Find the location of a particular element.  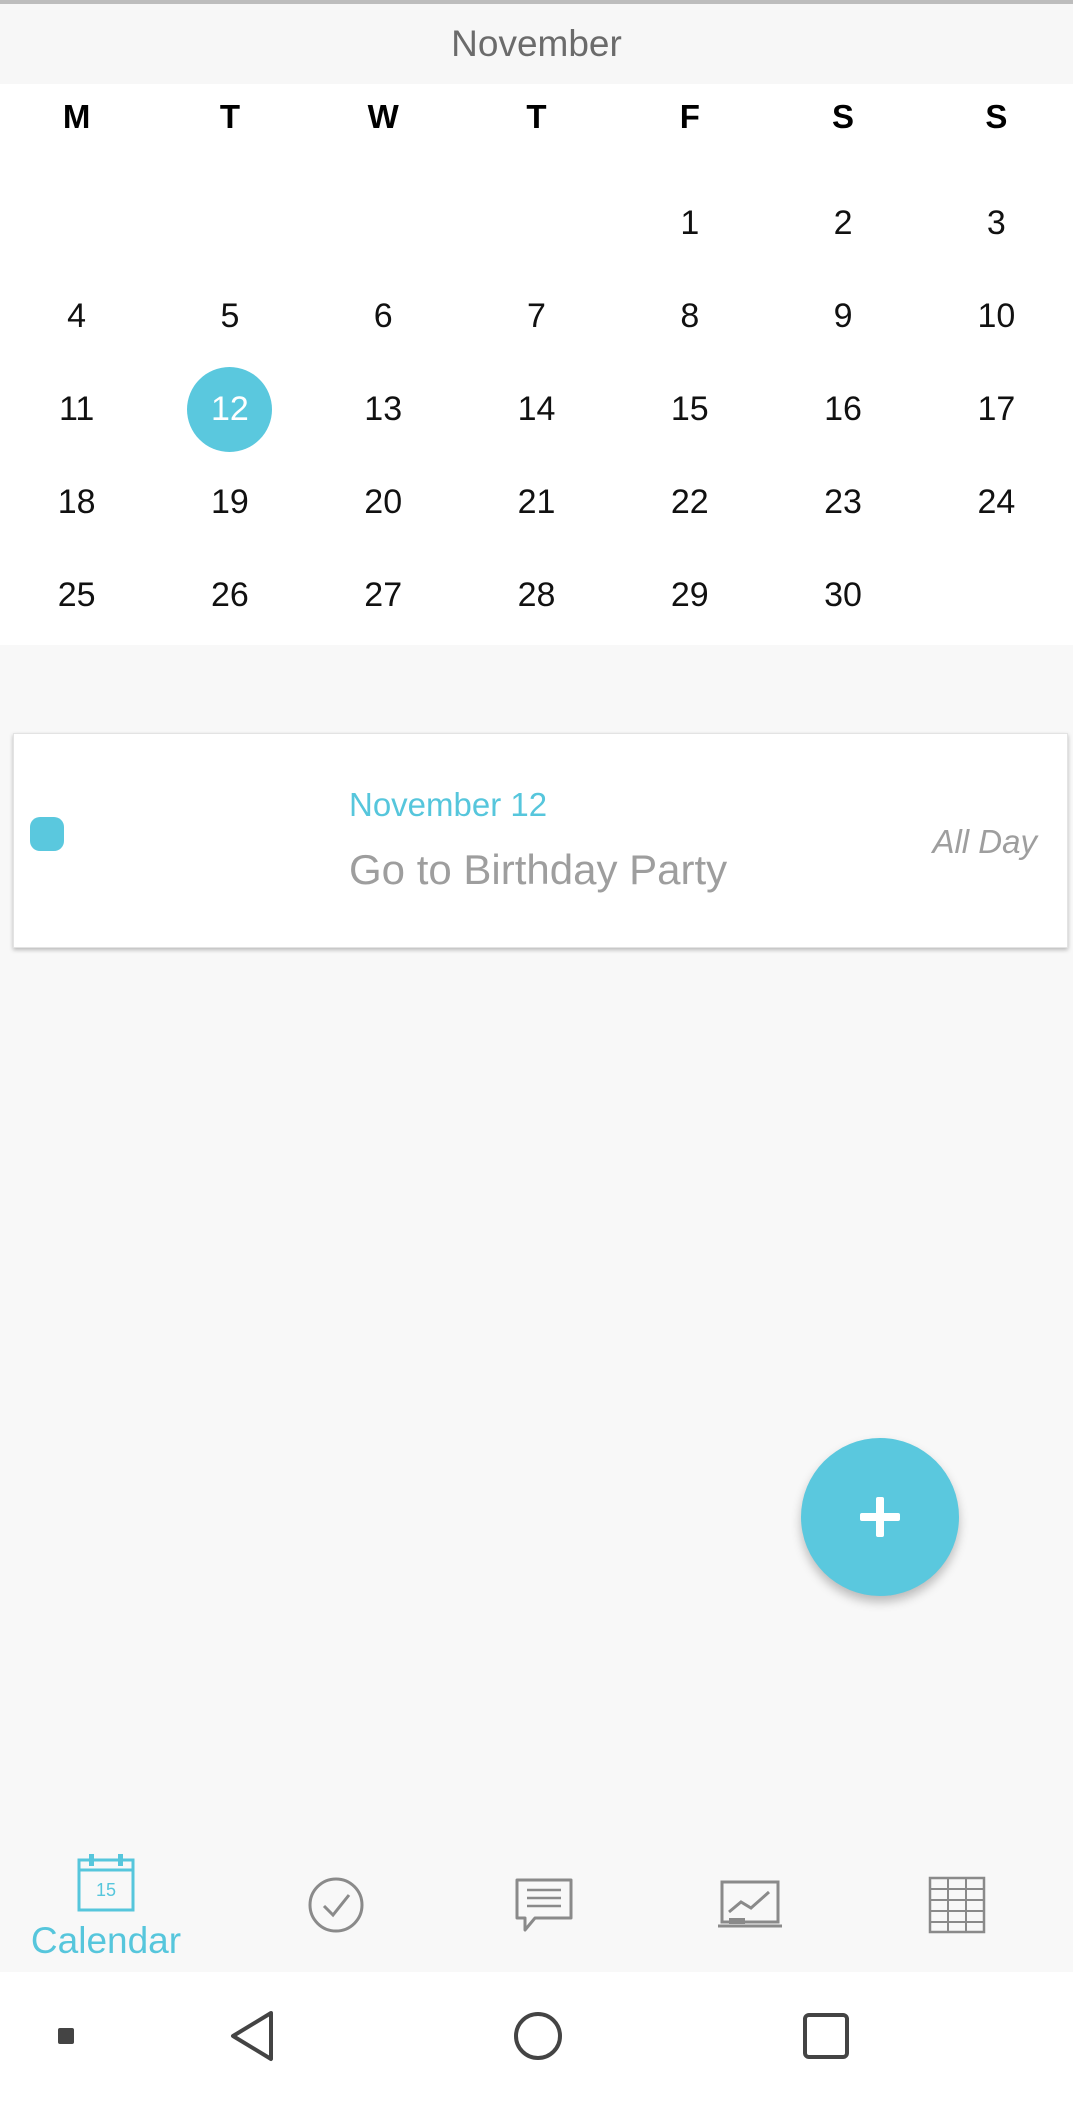

day-cell: 27 is located at coordinates (383, 595).